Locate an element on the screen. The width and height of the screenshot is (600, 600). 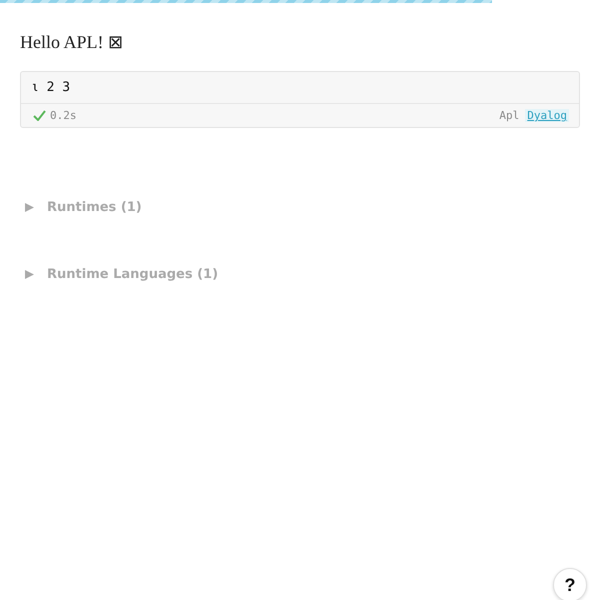
code-text: ⍳ 2 3 is located at coordinates (300, 88).